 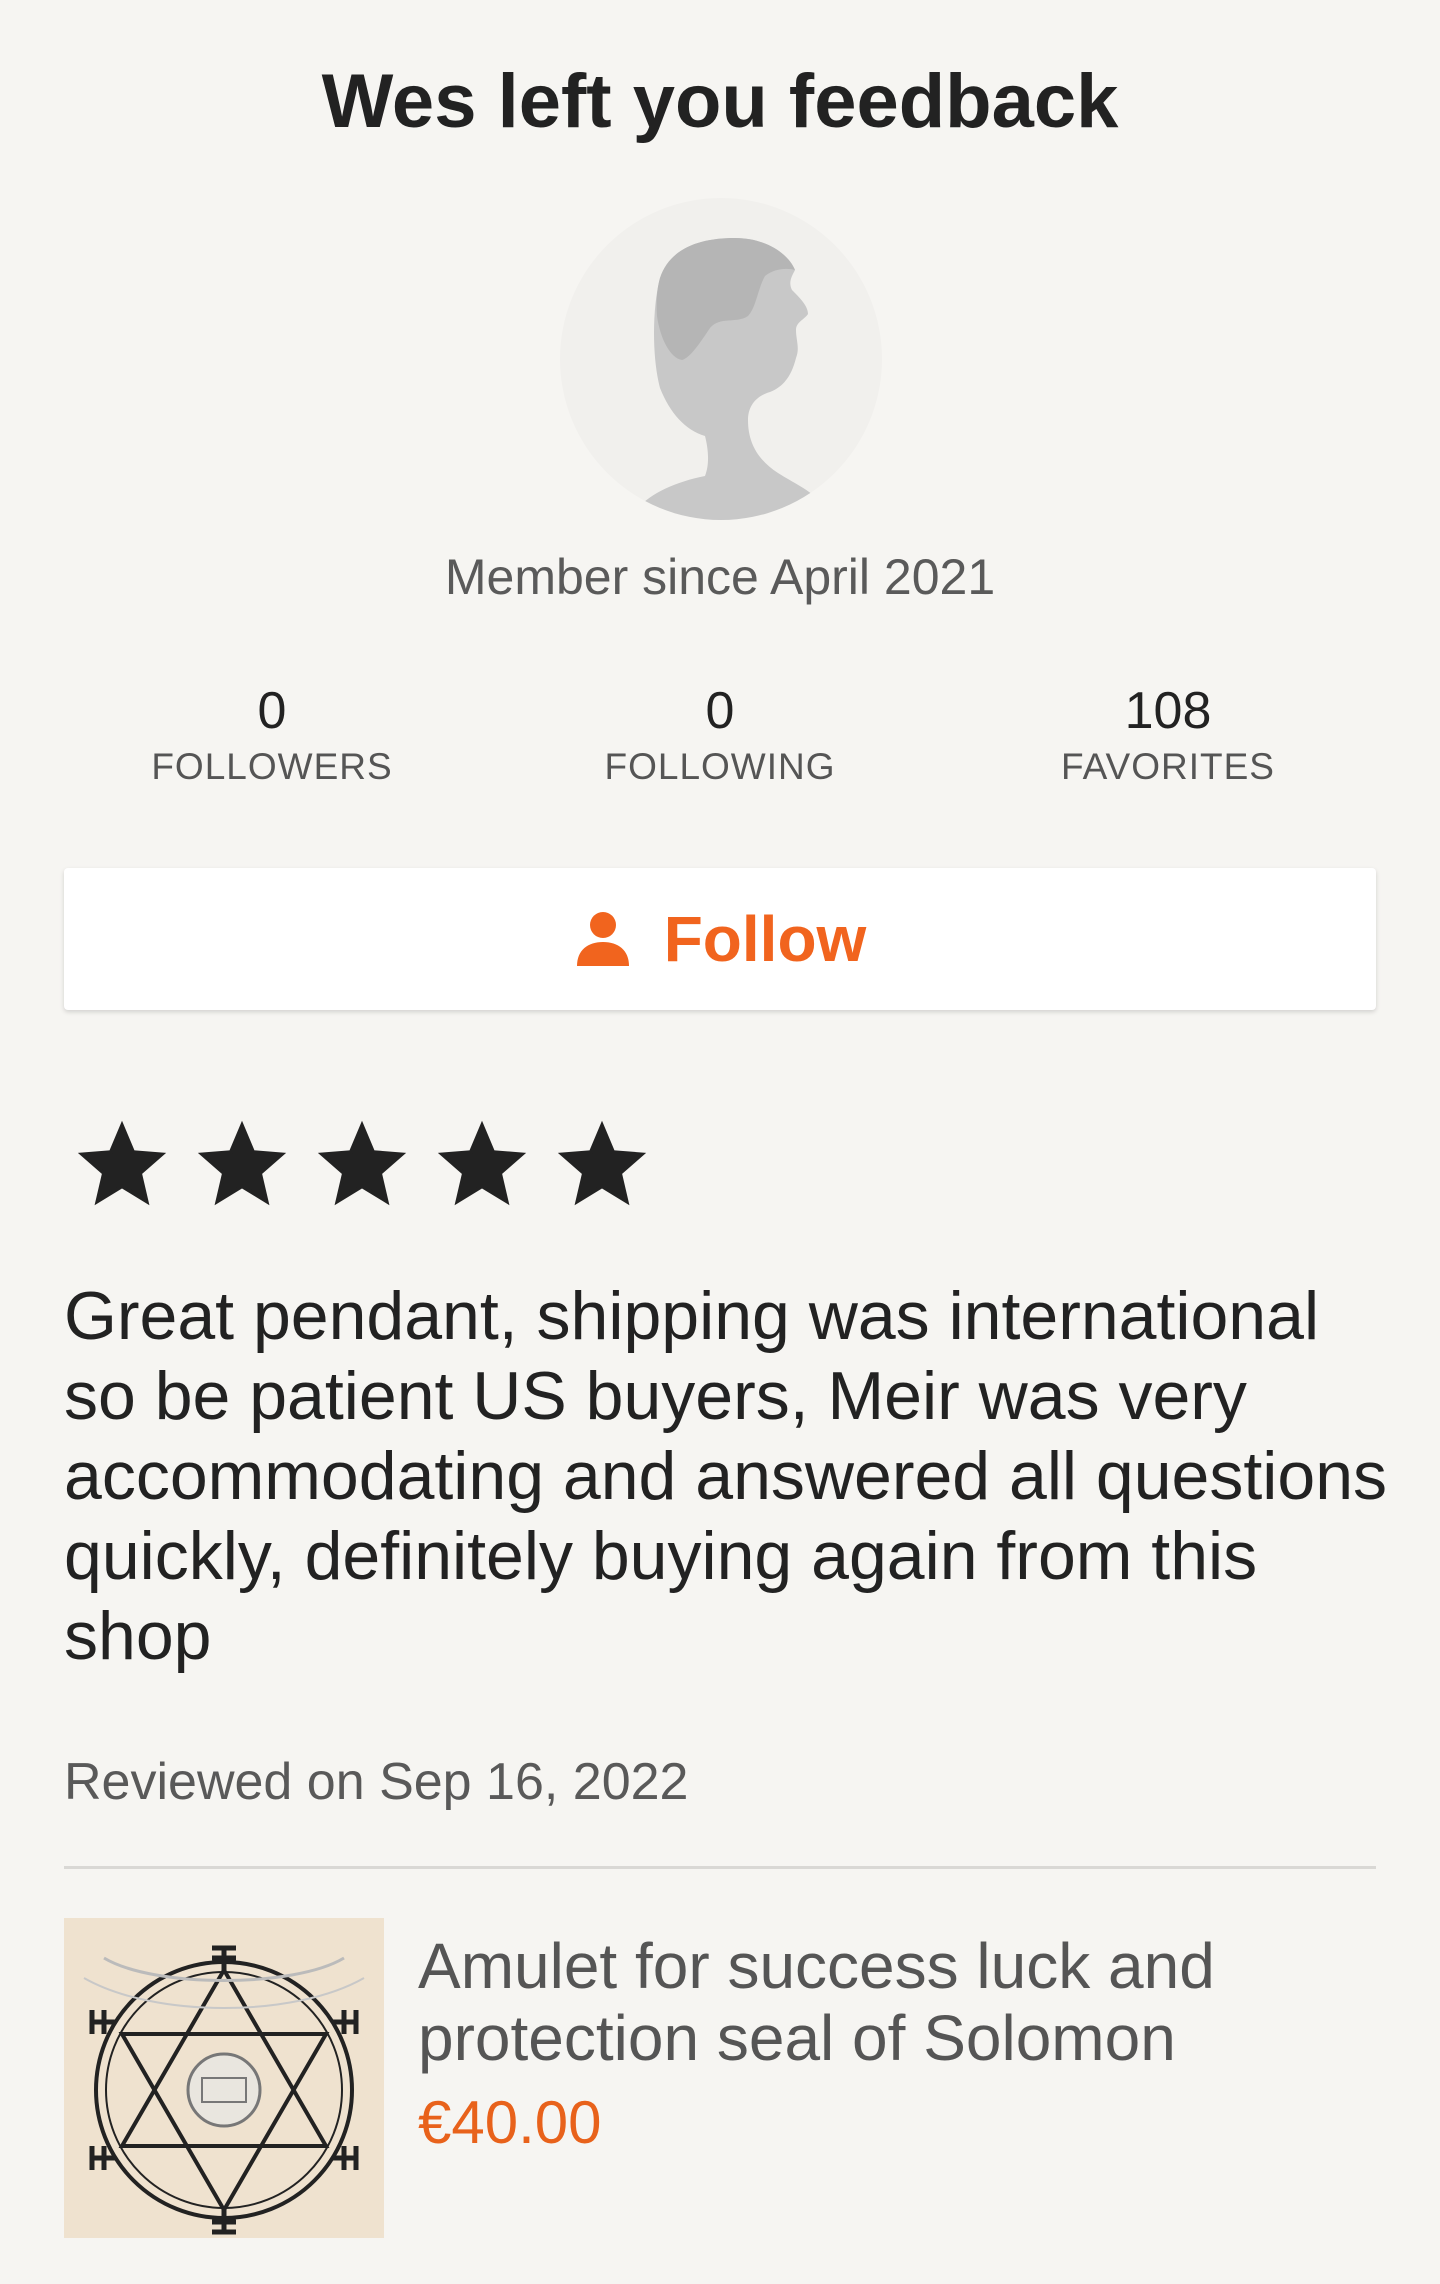 What do you see at coordinates (603, 939) in the screenshot?
I see `person-icon` at bounding box center [603, 939].